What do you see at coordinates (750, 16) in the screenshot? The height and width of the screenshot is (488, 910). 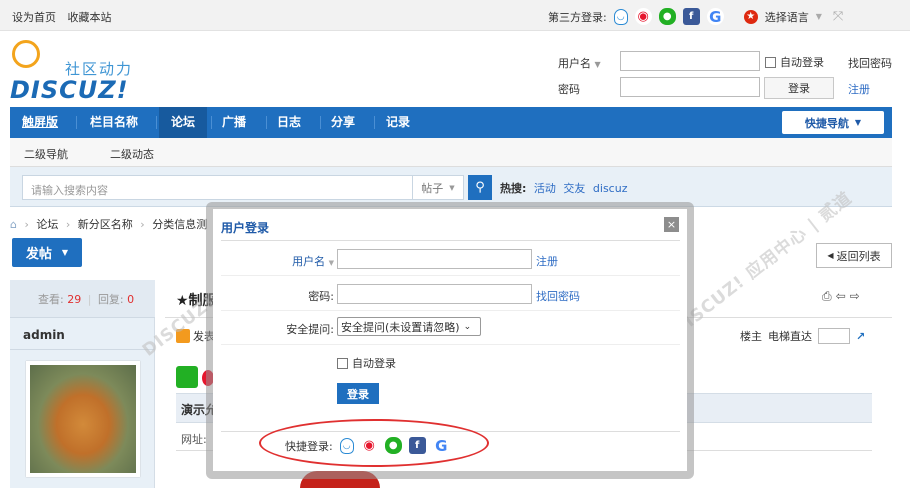 I see `china-flag-icon: ★` at bounding box center [750, 16].